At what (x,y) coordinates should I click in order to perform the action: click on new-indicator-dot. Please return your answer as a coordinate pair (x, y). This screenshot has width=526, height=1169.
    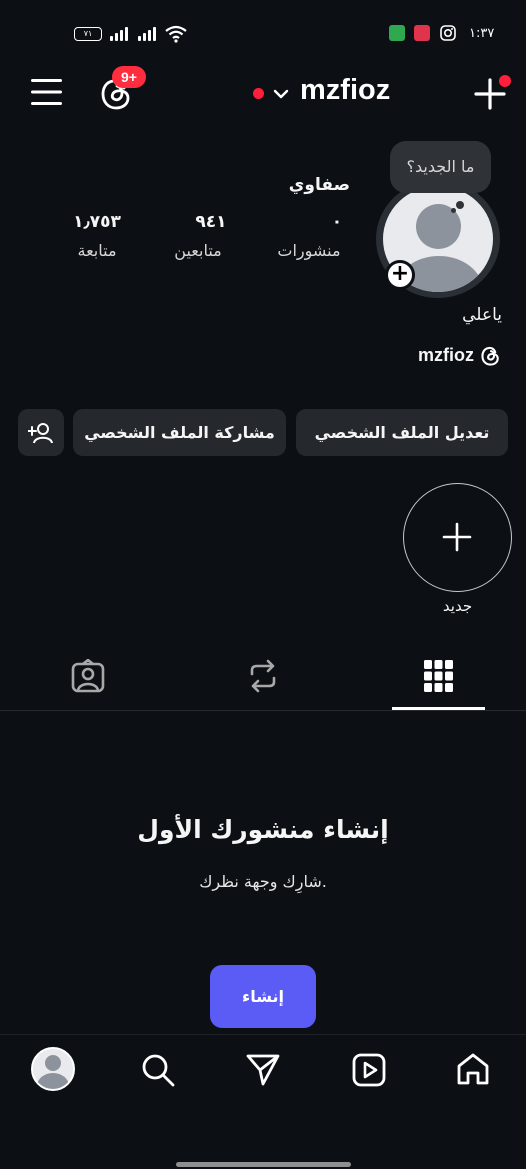
    Looking at the image, I should click on (505, 81).